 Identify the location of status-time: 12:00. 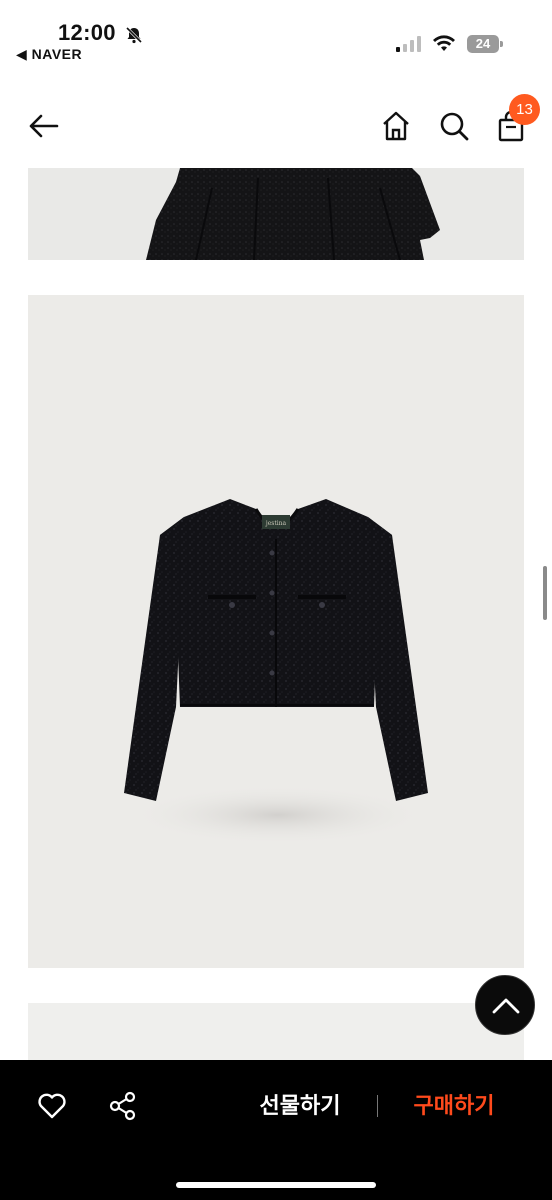
(87, 32).